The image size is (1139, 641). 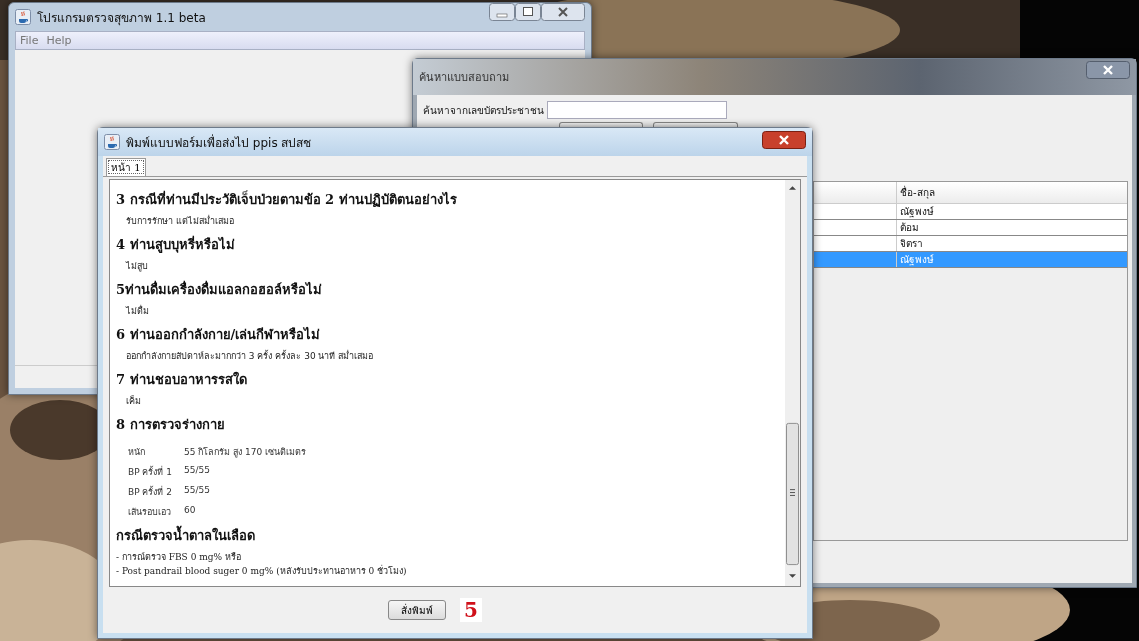 I want to click on column-header: ชื่อ-สกุล, so click(x=917, y=192).